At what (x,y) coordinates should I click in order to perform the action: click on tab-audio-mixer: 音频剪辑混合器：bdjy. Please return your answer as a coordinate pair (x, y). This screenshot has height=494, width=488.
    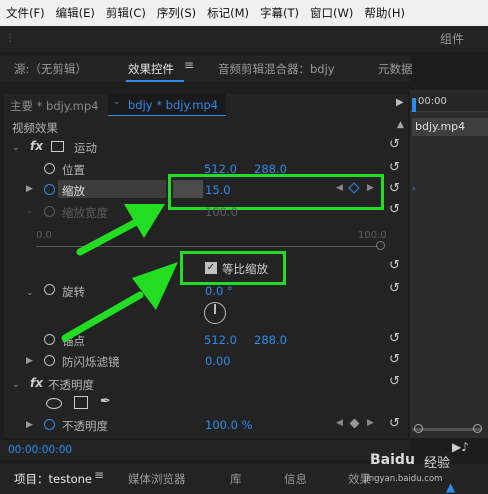
    Looking at the image, I should click on (276, 69).